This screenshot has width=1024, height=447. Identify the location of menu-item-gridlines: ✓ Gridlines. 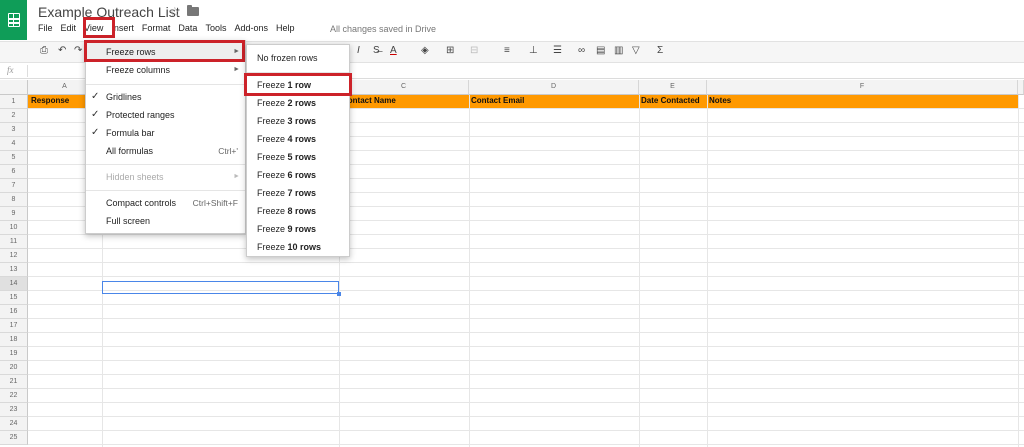
(165, 97).